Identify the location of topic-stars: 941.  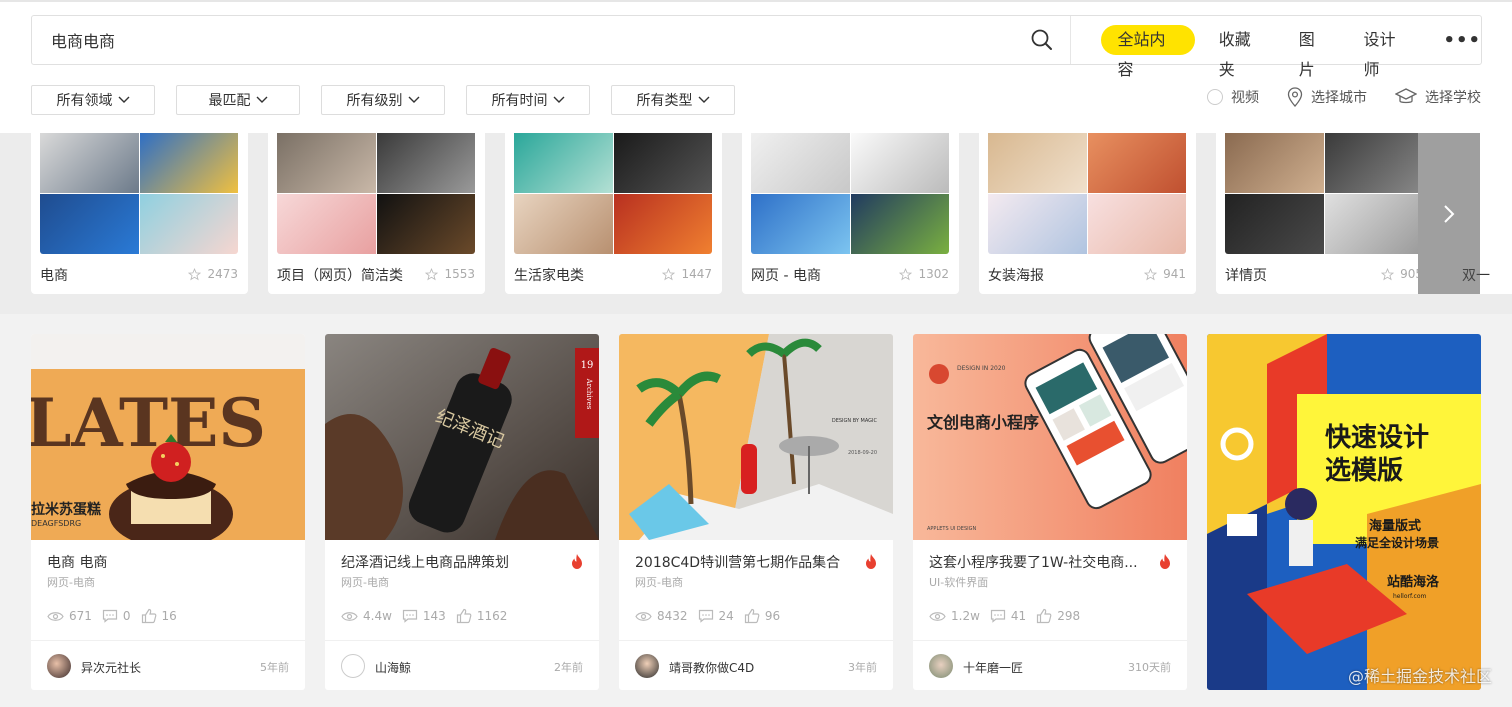
(1165, 274).